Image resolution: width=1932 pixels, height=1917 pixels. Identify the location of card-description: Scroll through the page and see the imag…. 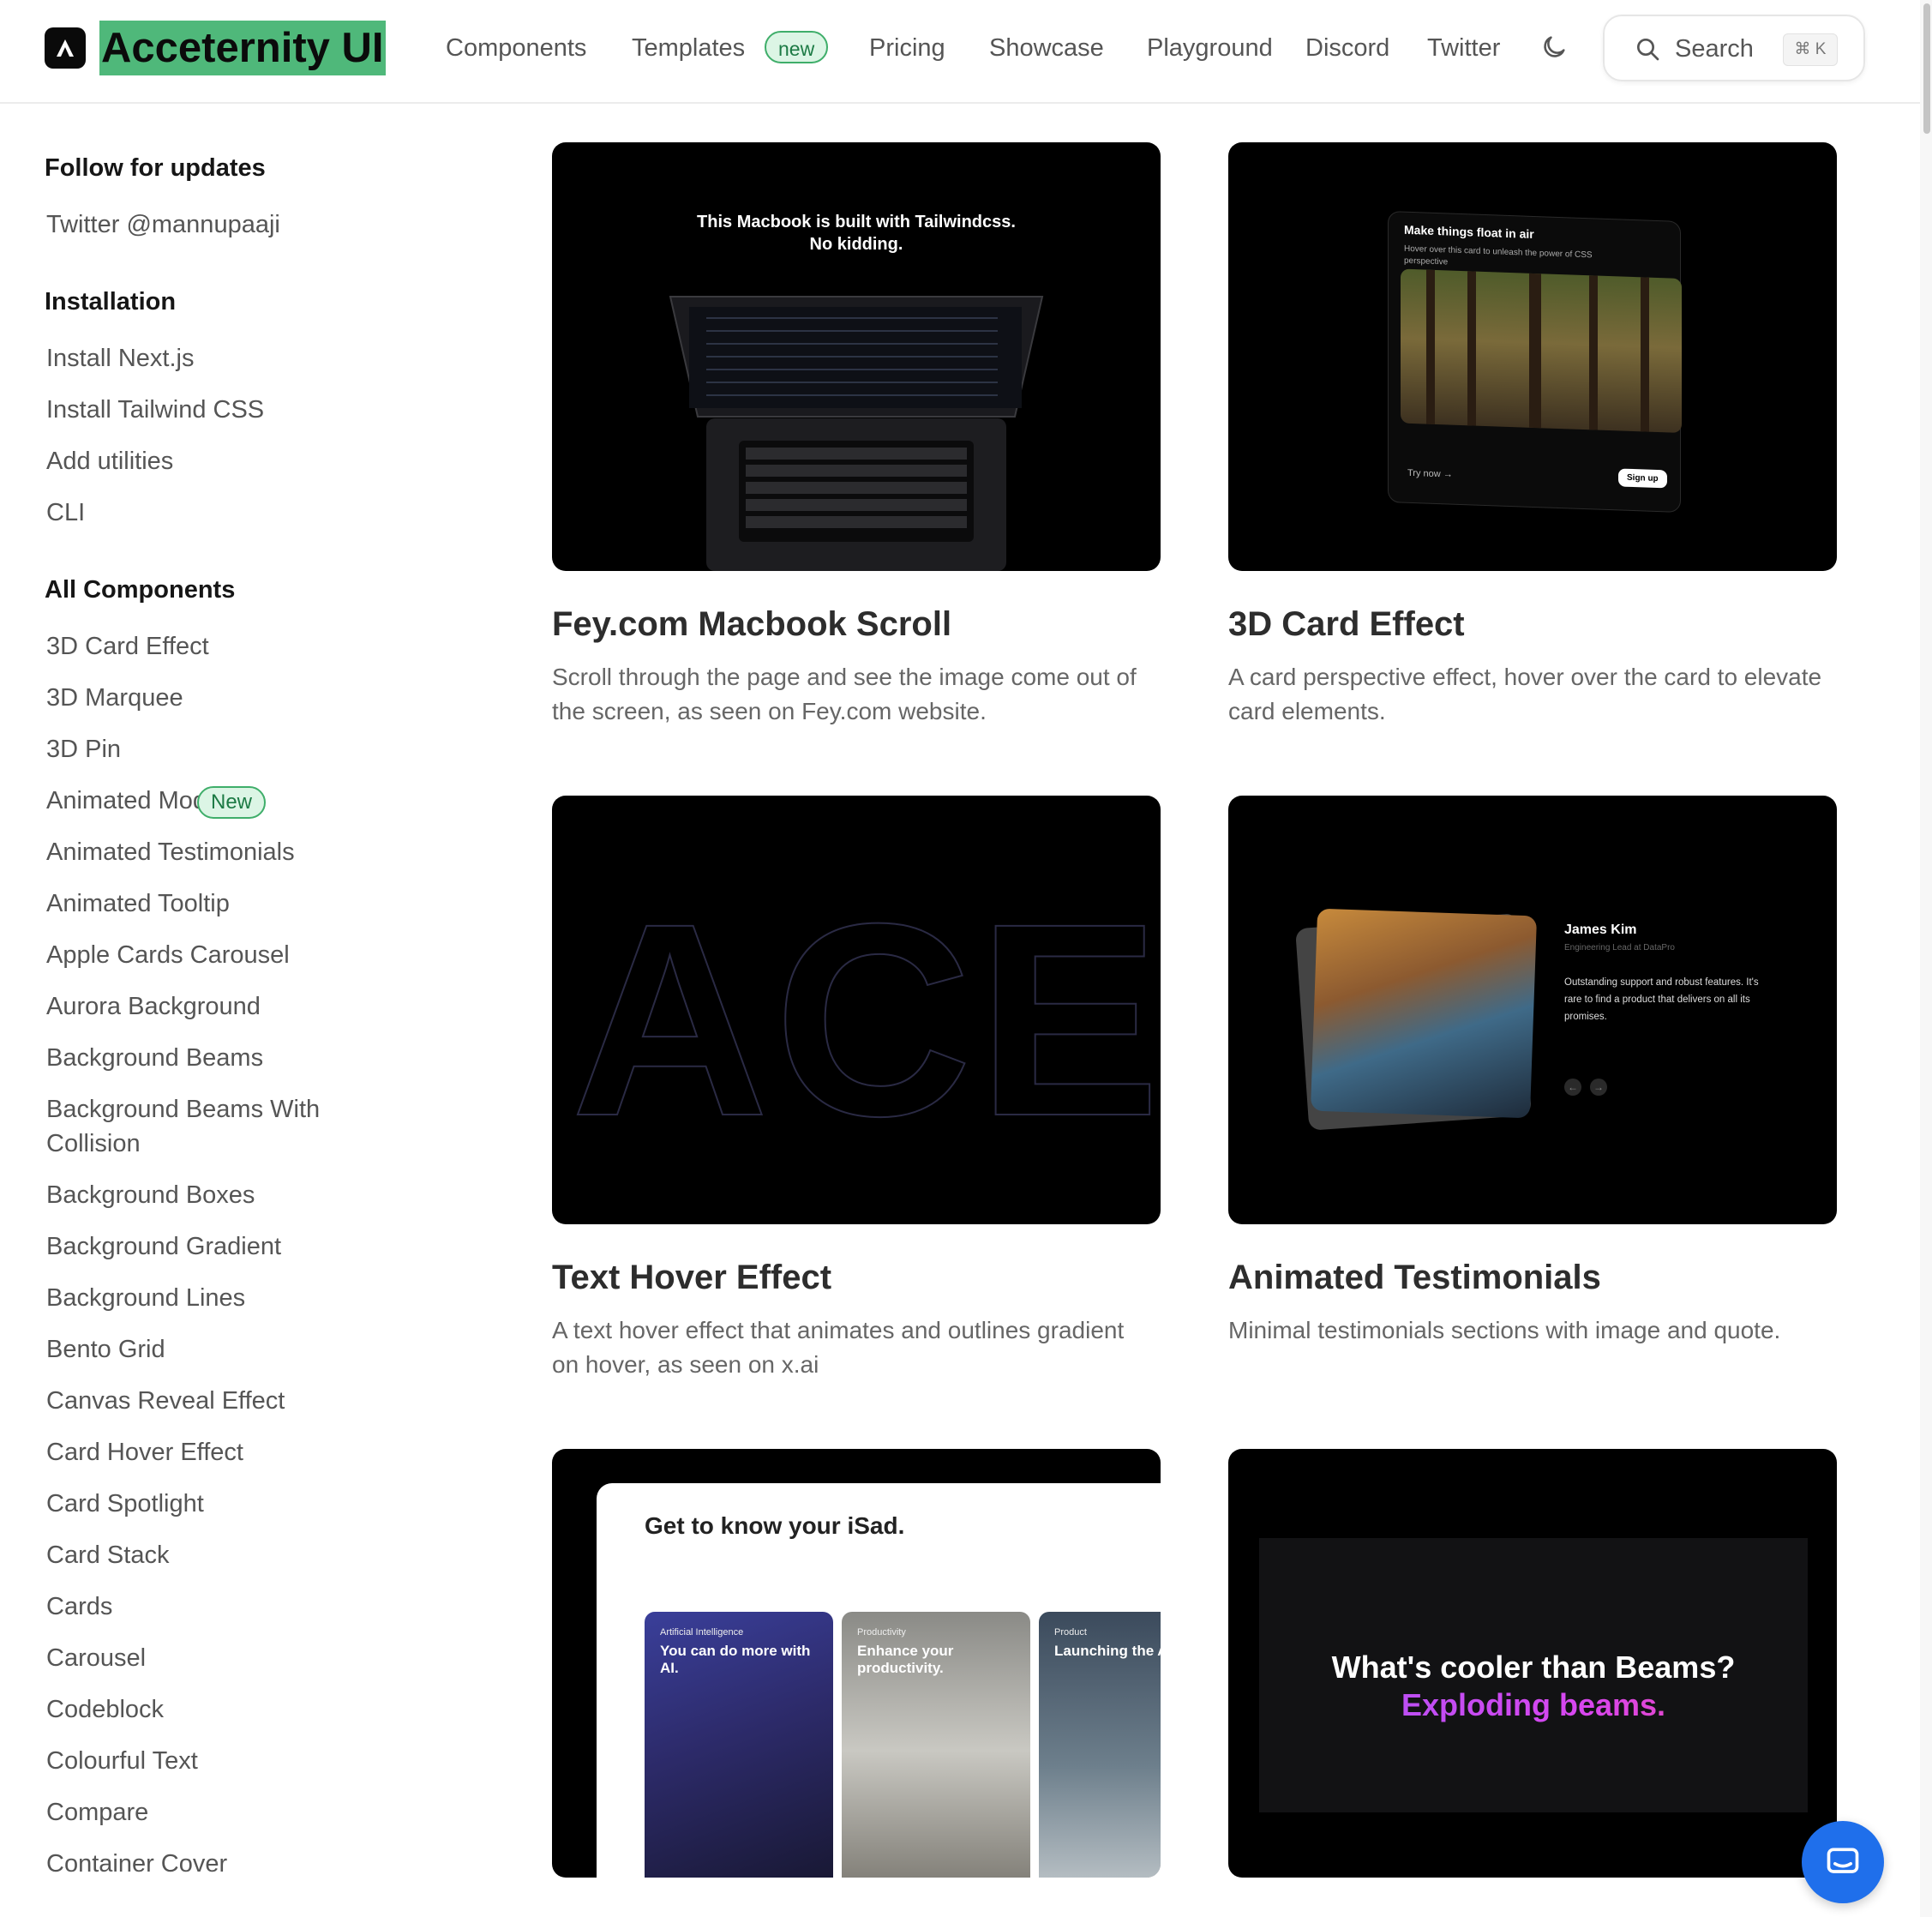
(844, 694).